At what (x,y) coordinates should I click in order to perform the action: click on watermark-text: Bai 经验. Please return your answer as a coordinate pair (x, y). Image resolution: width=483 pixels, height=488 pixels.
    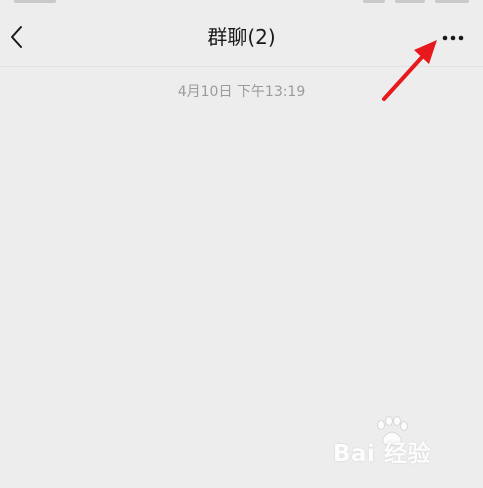
    Looking at the image, I should click on (382, 454).